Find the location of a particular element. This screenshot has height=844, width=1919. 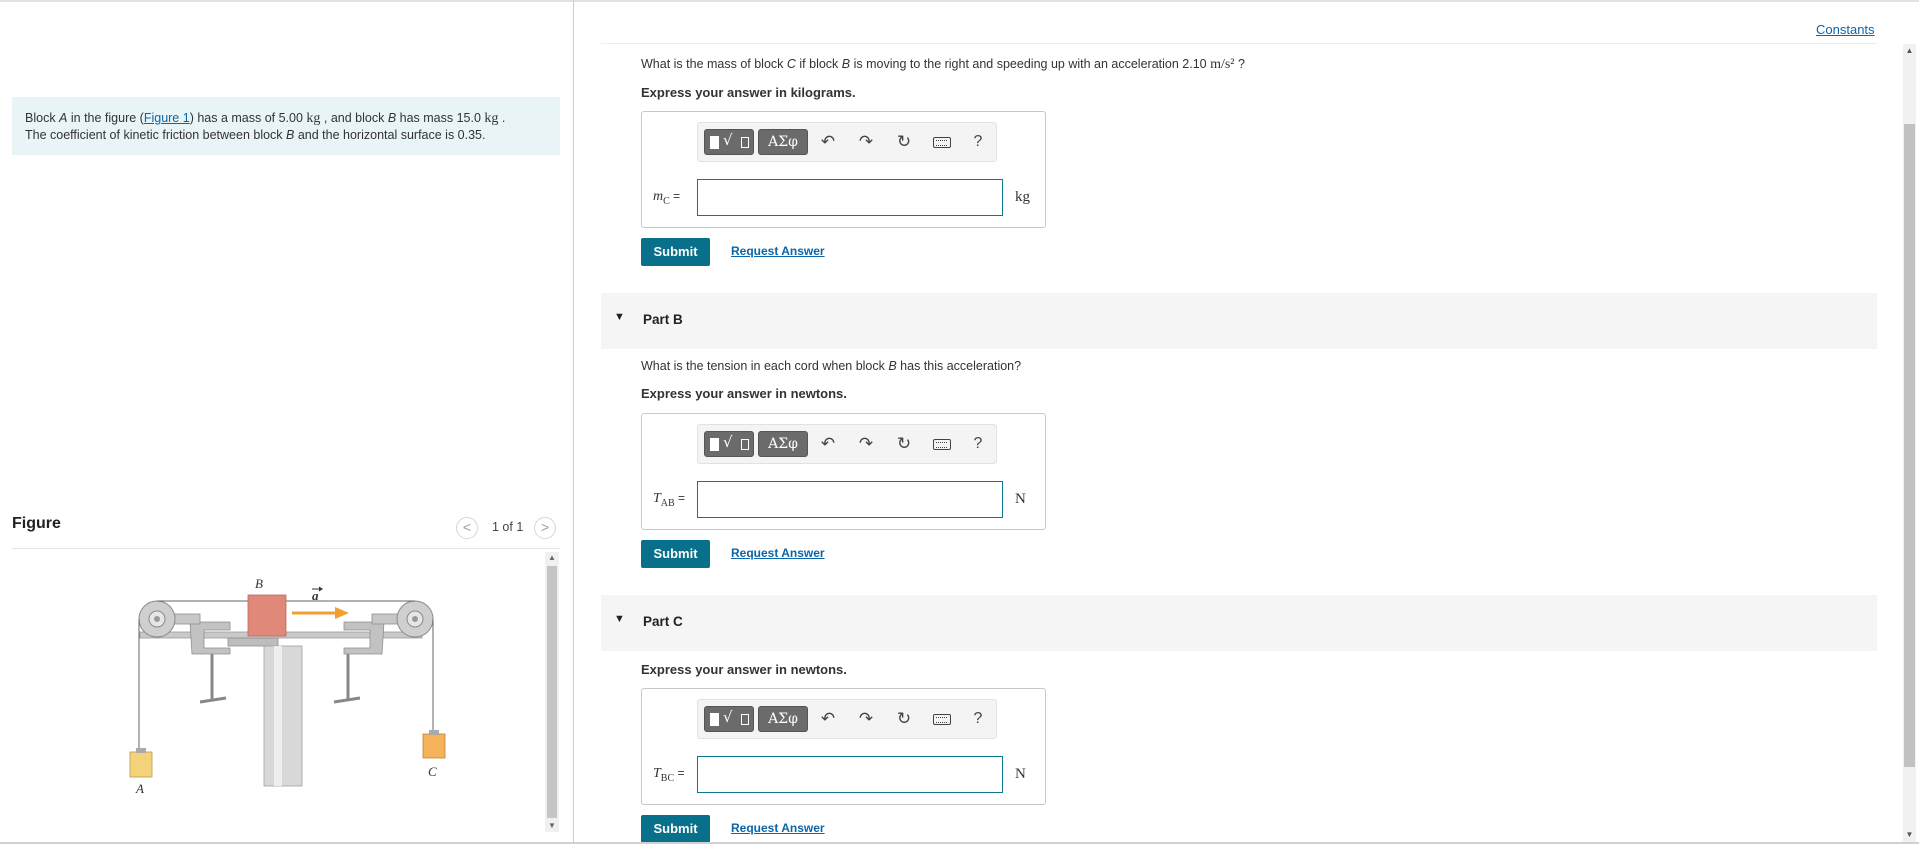

part-a-request-answer-link: Request Answer is located at coordinates (778, 251).